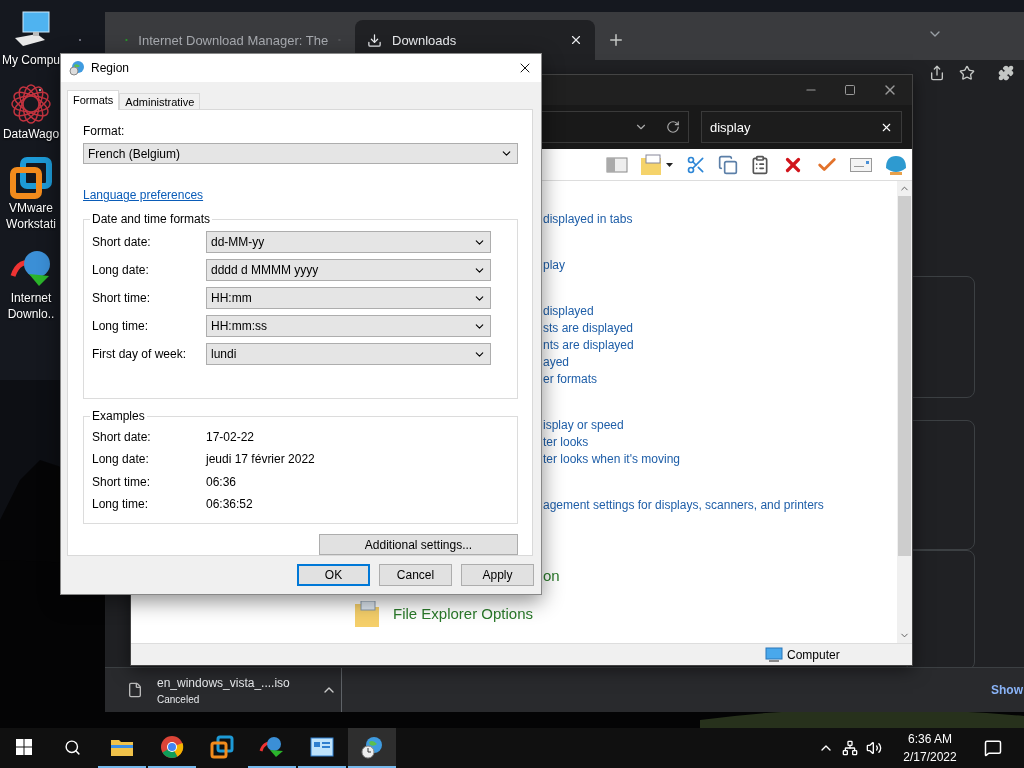  I want to click on desktop-shortcut: DataWago, so click(31, 112).